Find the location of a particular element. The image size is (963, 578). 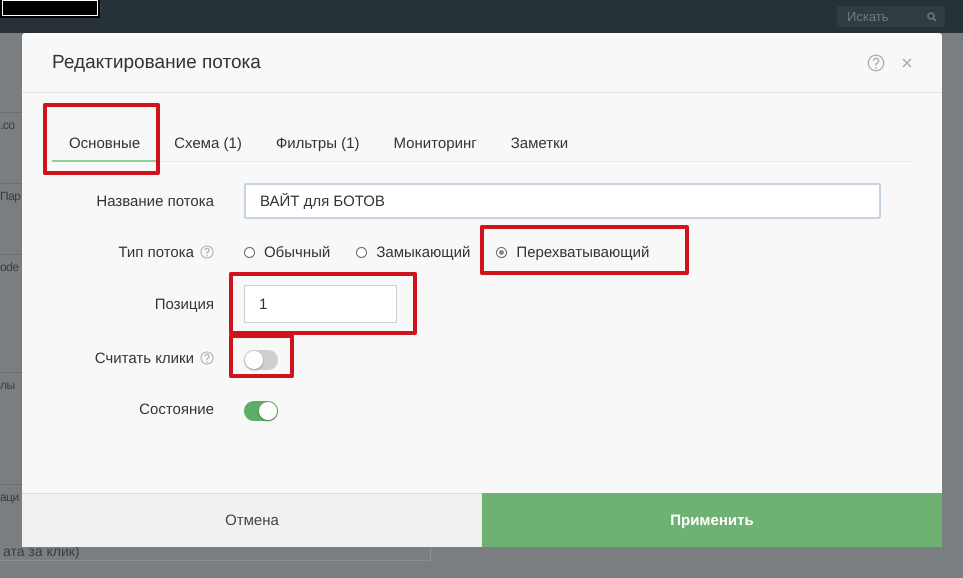

tab: Основные is located at coordinates (105, 144).